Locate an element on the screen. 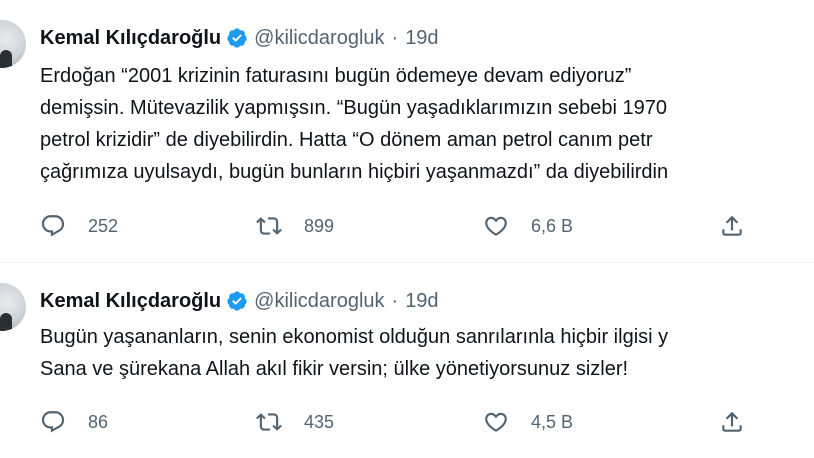 The image size is (814, 458). like-count: 4,5 B is located at coordinates (552, 421).